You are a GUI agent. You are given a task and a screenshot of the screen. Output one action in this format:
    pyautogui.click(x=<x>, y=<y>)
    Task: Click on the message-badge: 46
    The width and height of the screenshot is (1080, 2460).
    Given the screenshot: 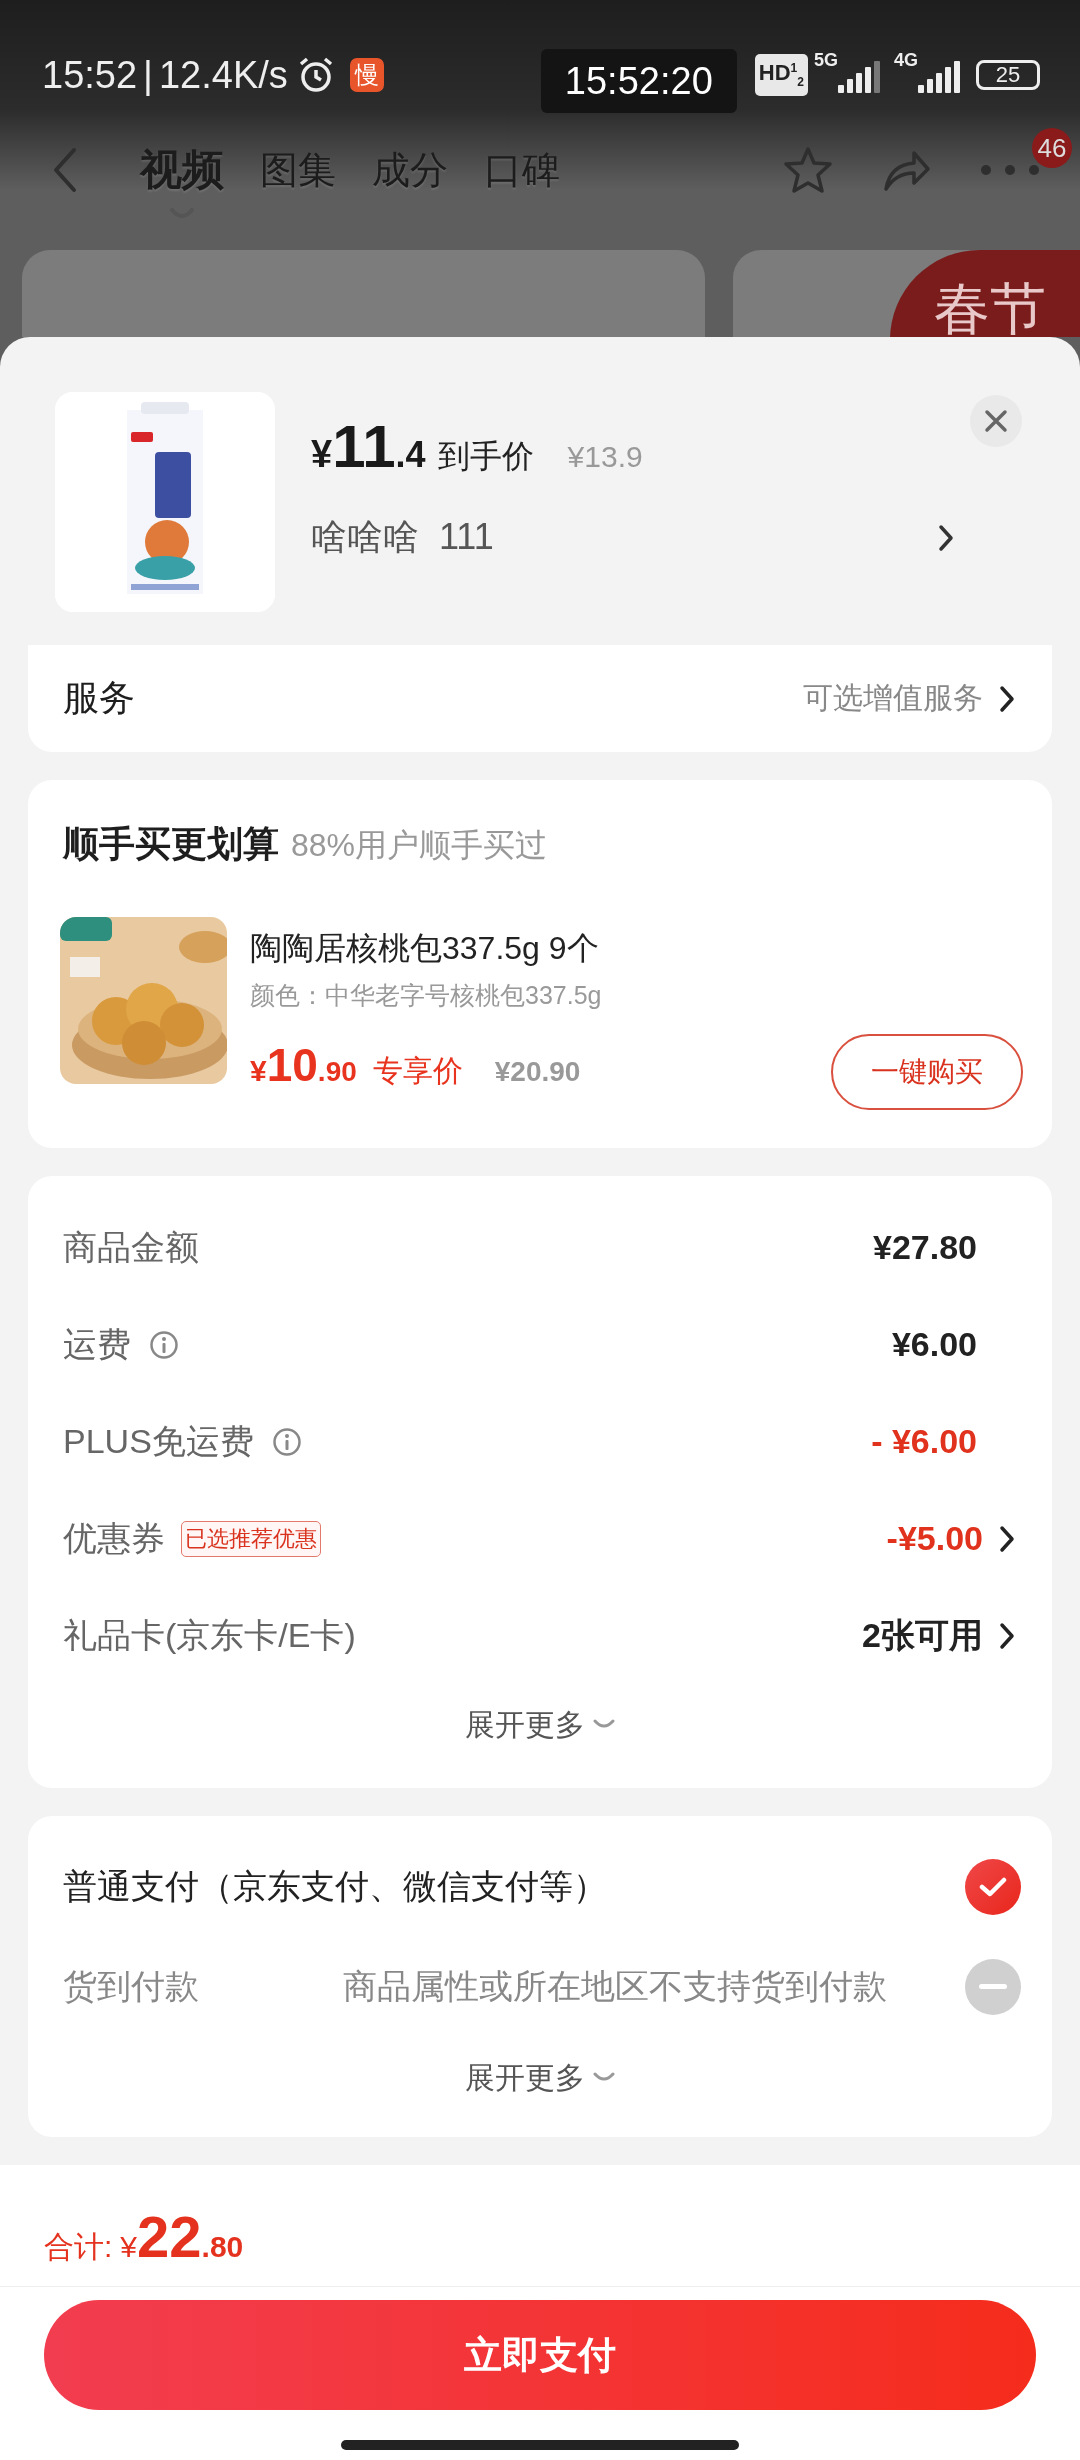 What is the action you would take?
    pyautogui.click(x=1052, y=148)
    